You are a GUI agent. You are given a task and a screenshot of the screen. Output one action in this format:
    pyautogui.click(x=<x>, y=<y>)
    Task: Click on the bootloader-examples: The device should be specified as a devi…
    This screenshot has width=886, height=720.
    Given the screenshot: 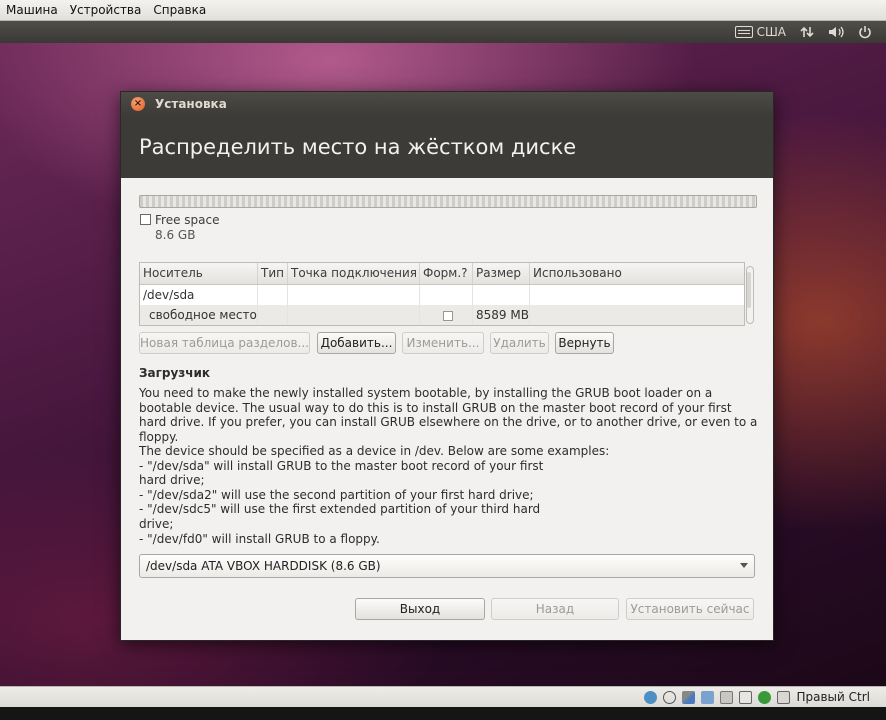 What is the action you would take?
    pyautogui.click(x=374, y=495)
    